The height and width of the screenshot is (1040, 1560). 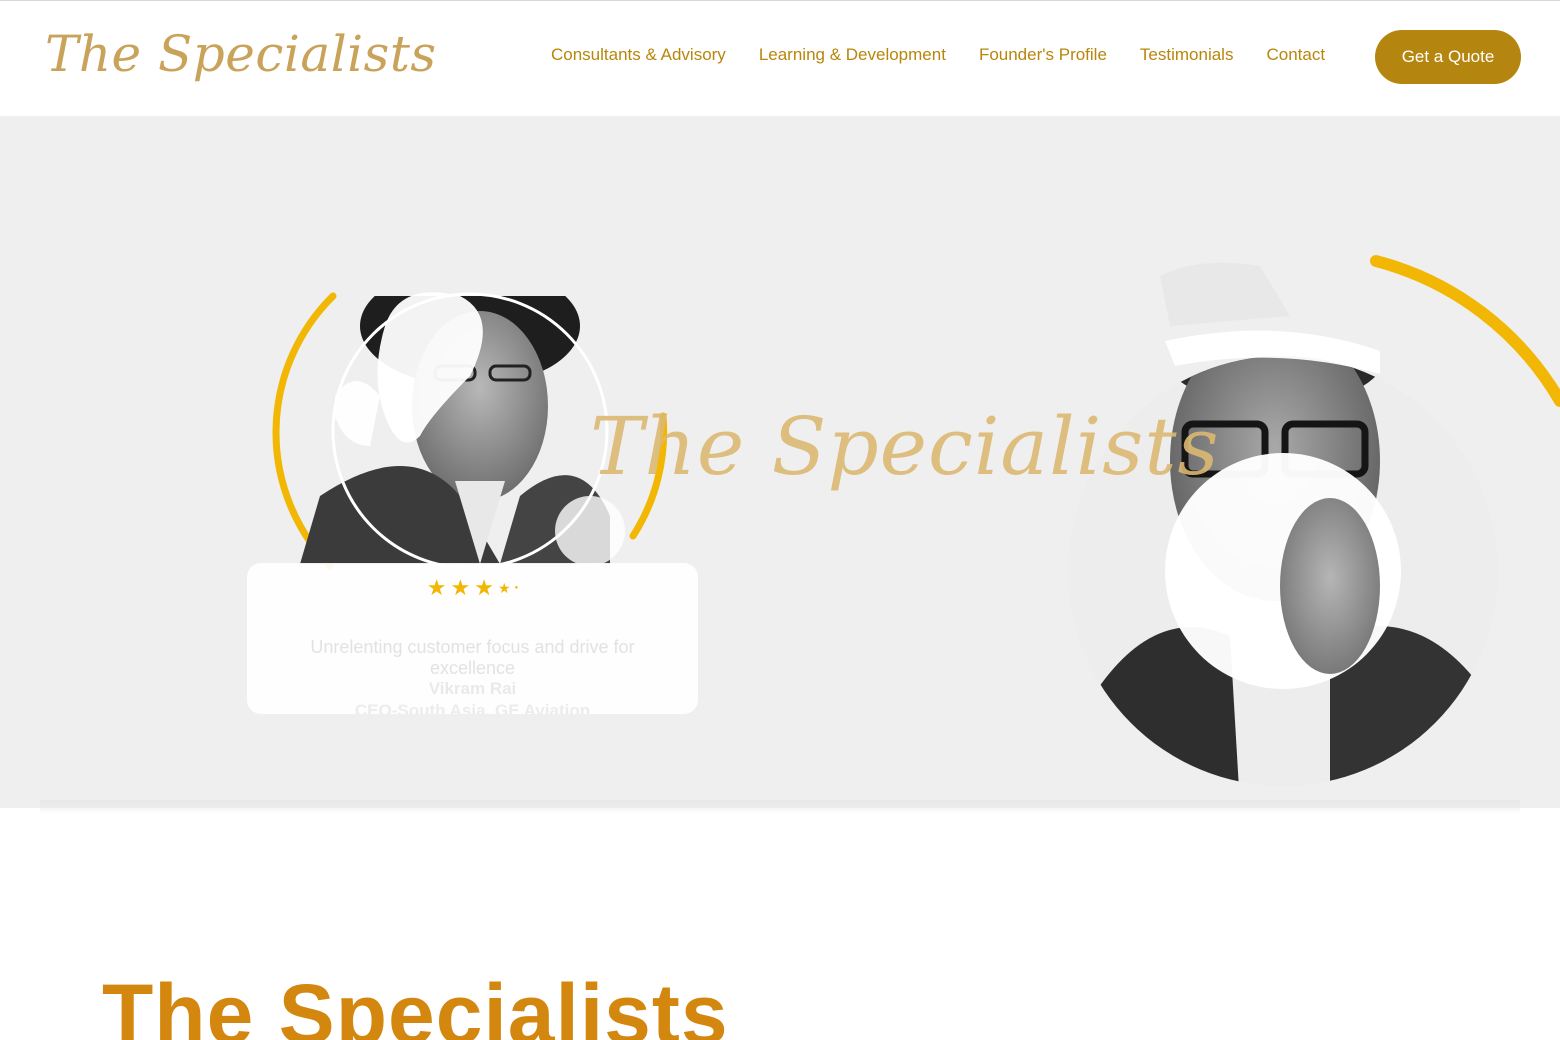 I want to click on site-logo: The Specialists, so click(x=241, y=54).